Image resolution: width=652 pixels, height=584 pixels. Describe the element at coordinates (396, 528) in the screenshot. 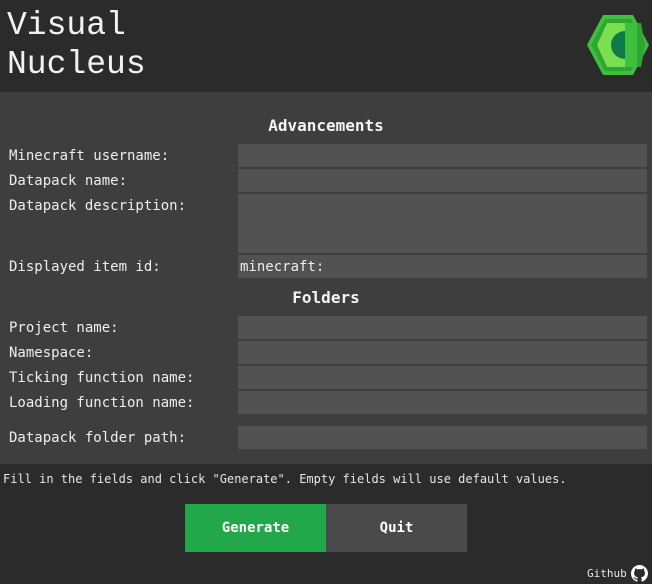

I see `quit-button: Quit` at that location.